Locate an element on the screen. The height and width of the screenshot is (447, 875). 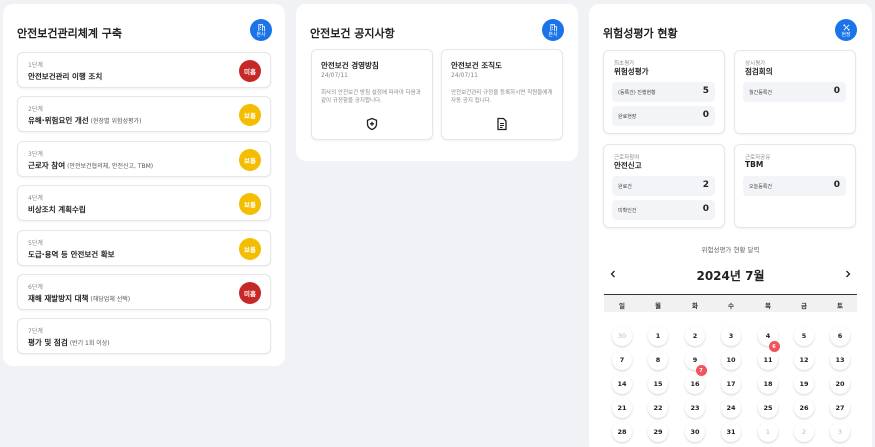
notice-text: 안전보건관리 규정을 등록하시면 직원들에게 자동 공지 됩니다. is located at coordinates (502, 97).